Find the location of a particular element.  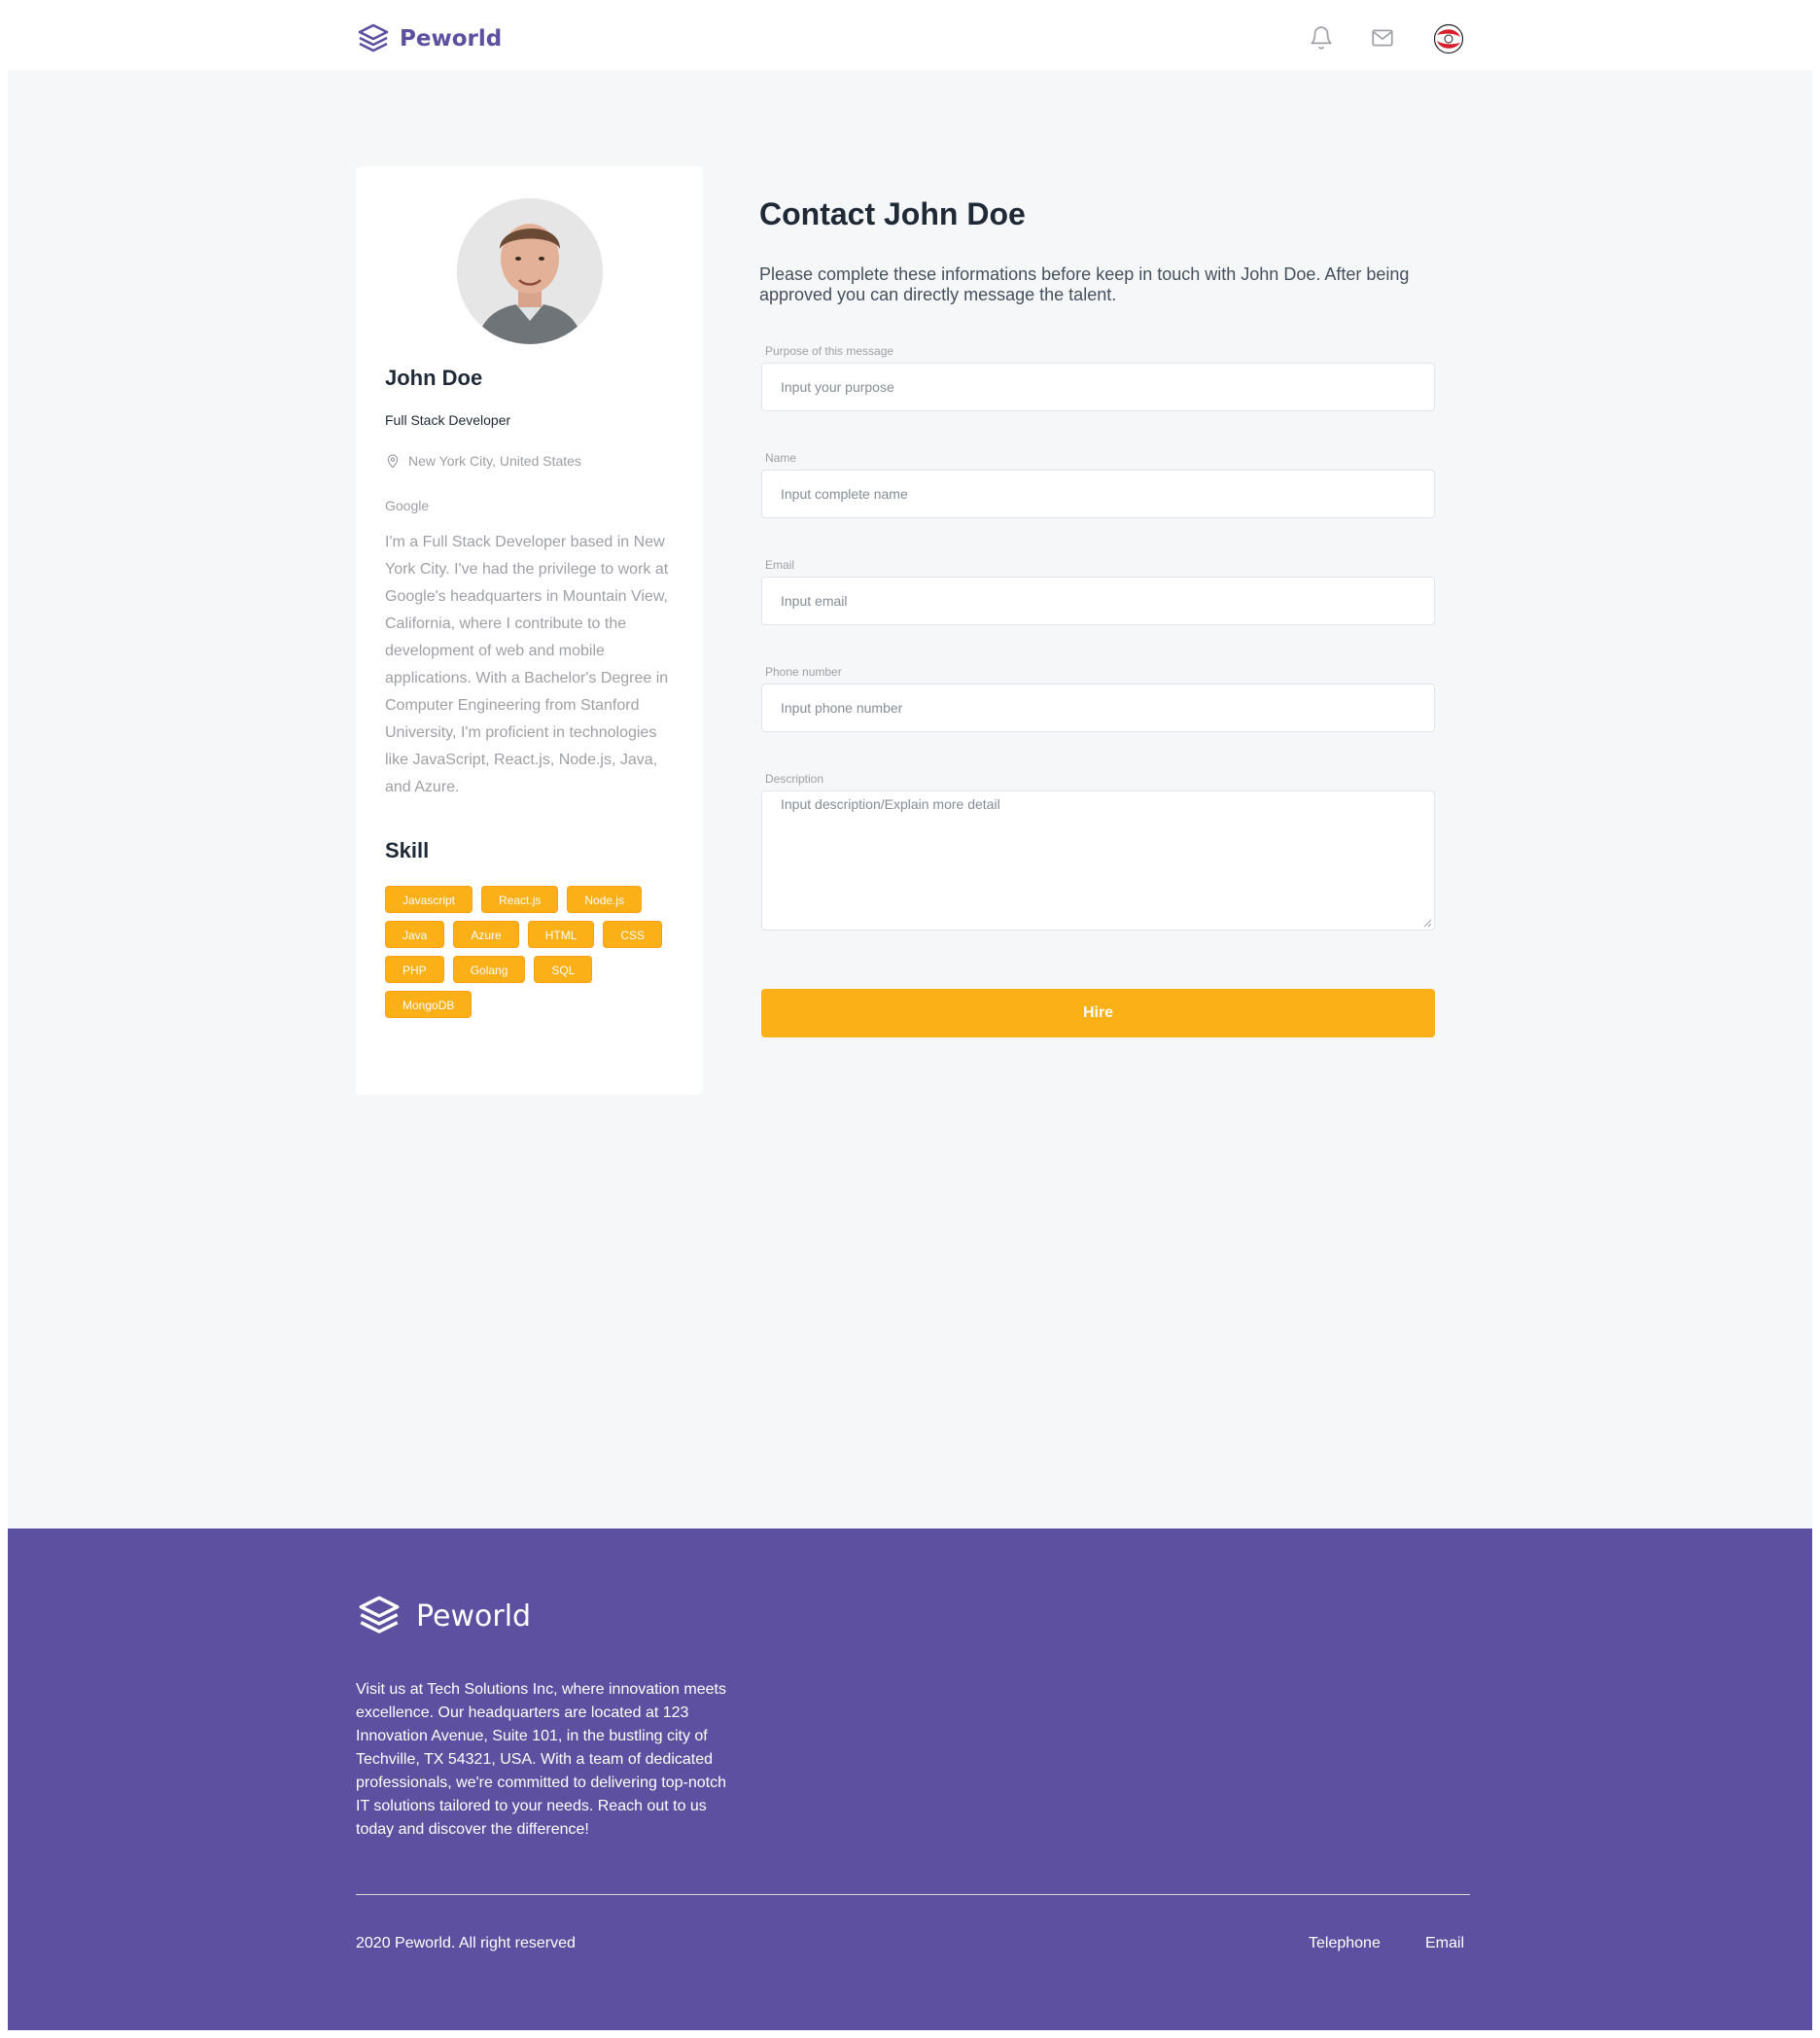

footer-telephone-link: Telephone is located at coordinates (1345, 1943).